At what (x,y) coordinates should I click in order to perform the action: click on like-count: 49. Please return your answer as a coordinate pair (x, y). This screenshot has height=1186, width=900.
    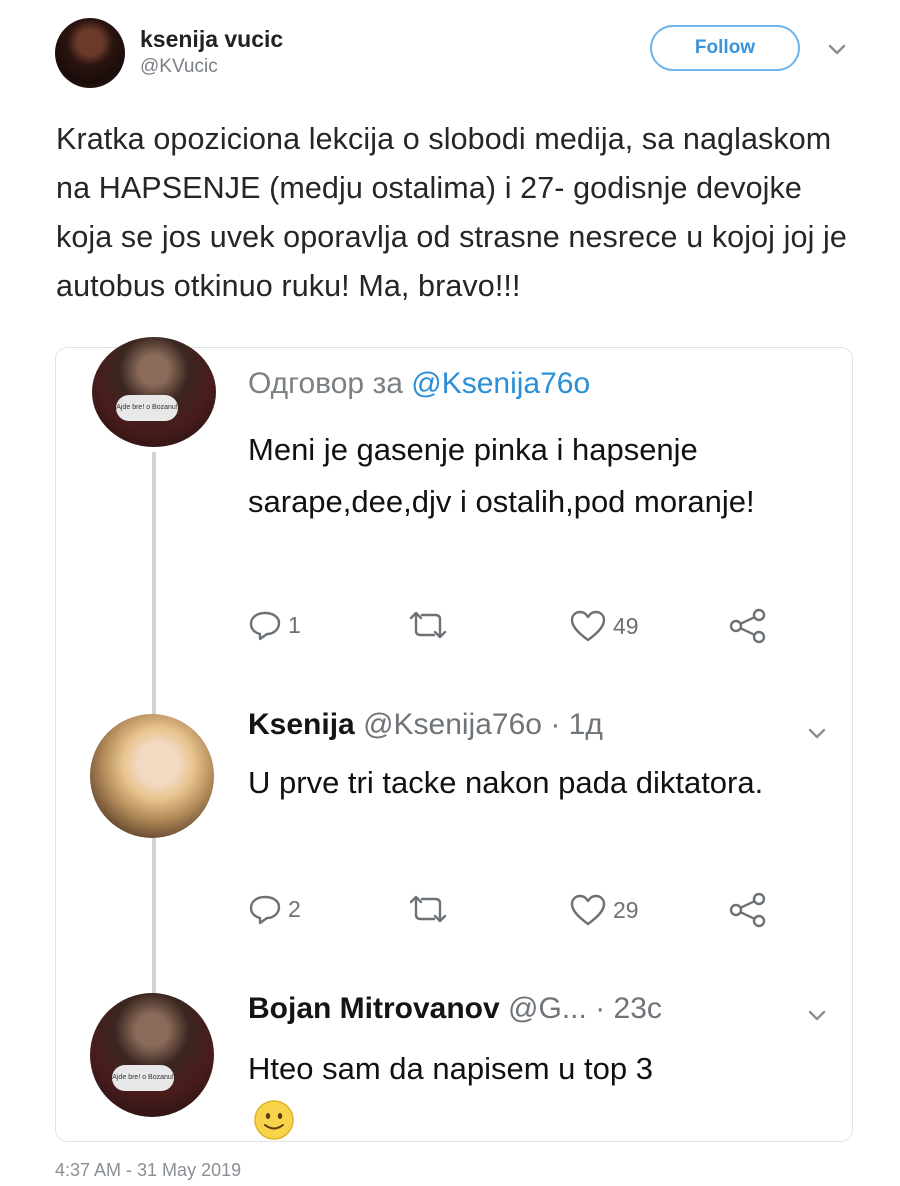
    Looking at the image, I should click on (626, 625).